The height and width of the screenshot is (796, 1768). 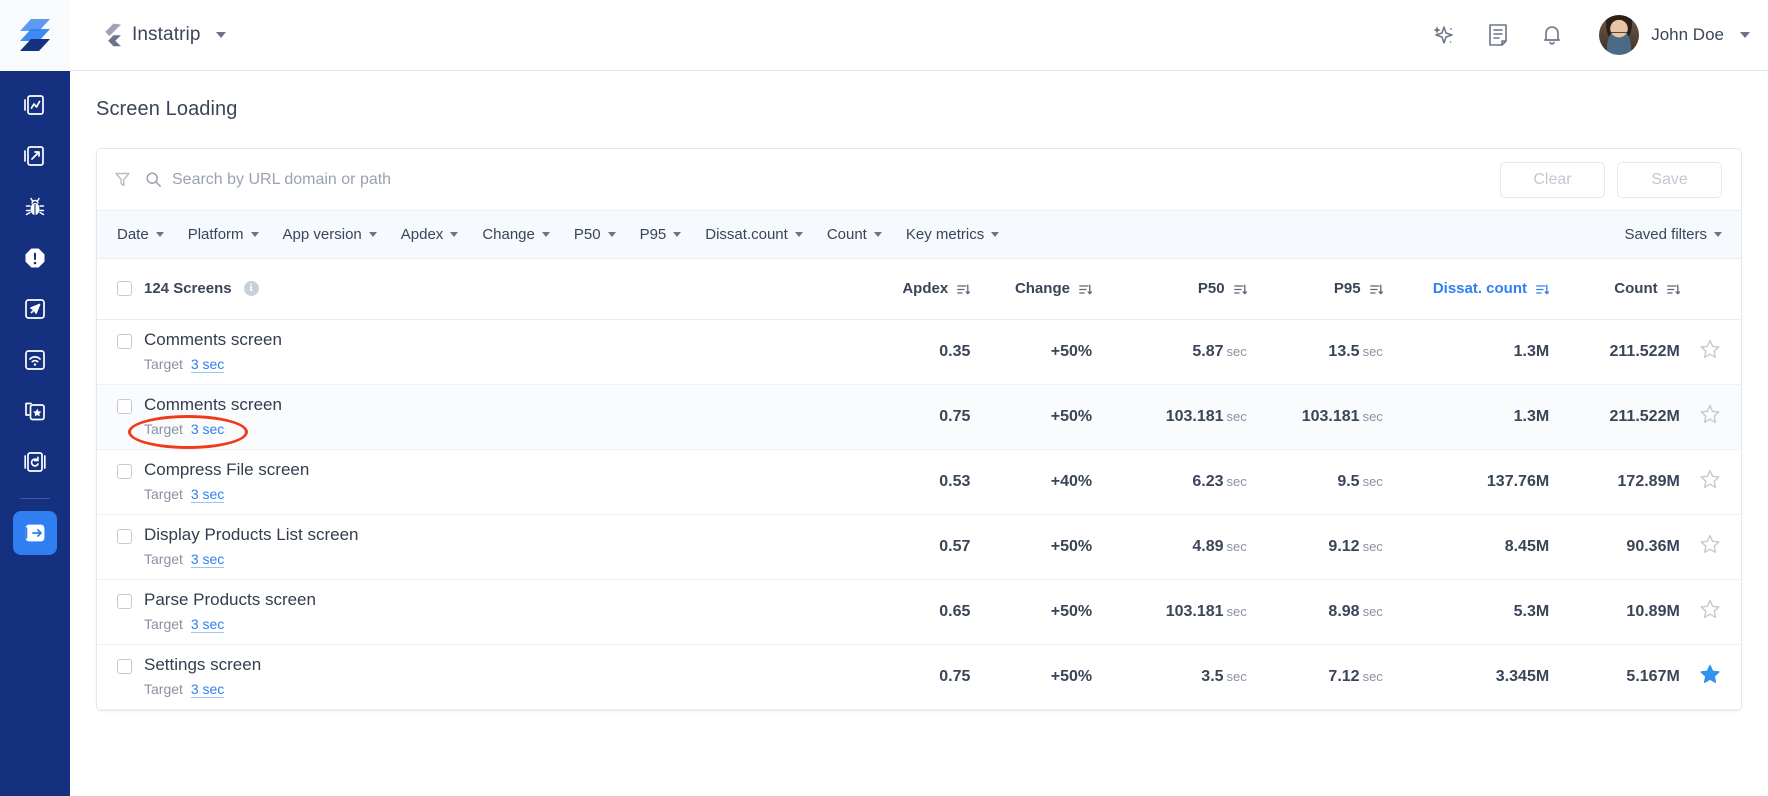 I want to click on table-header-dissat-count: Dissat. count, so click(x=1466, y=289).